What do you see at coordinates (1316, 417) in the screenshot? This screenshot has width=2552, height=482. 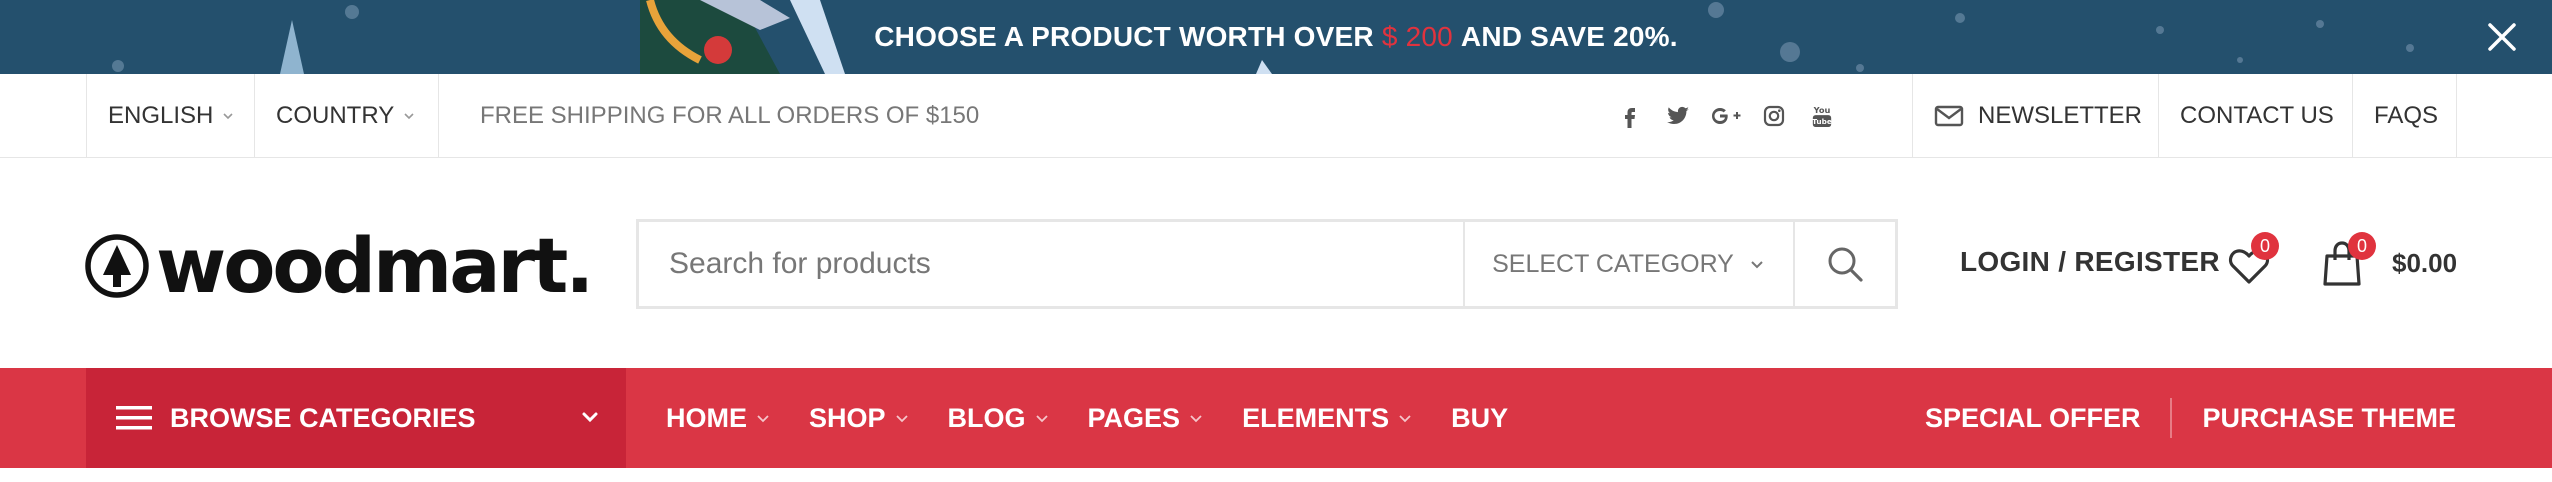 I see `menu-item-label: ELEMENTS` at bounding box center [1316, 417].